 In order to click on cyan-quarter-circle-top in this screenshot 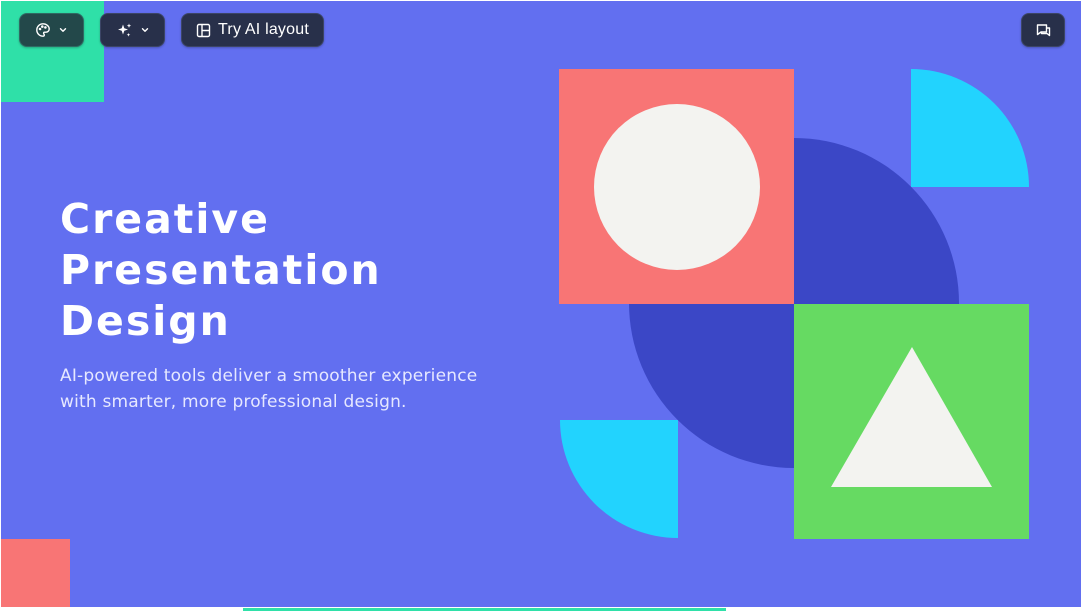, I will do `click(970, 128)`.